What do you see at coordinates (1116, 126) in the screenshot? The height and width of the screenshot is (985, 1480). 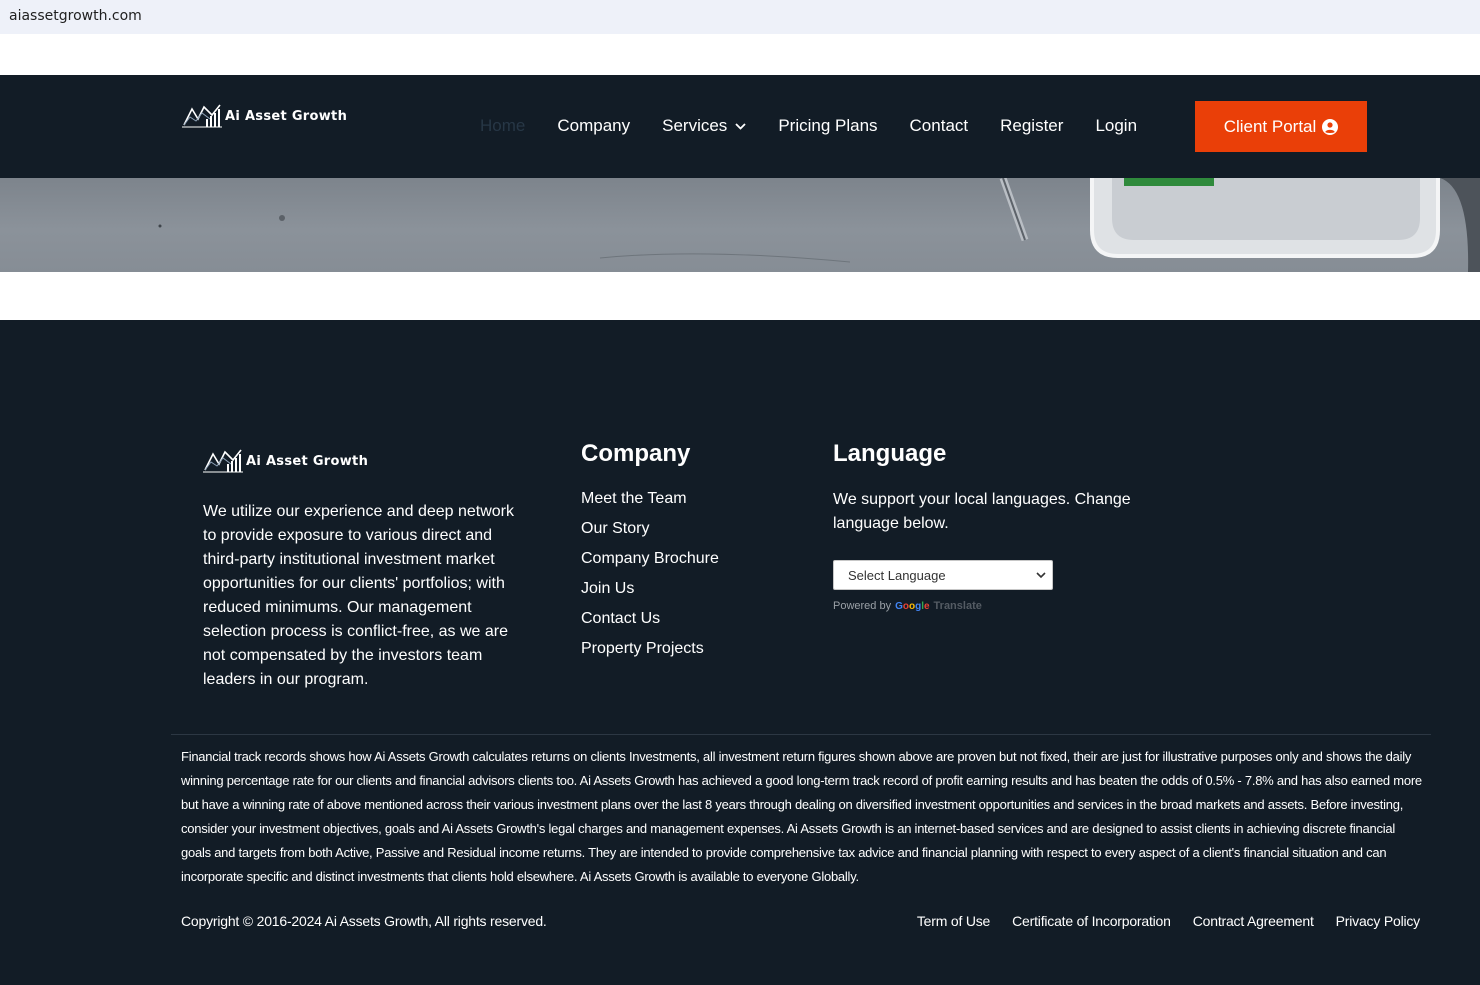 I see `nav-login: Login` at bounding box center [1116, 126].